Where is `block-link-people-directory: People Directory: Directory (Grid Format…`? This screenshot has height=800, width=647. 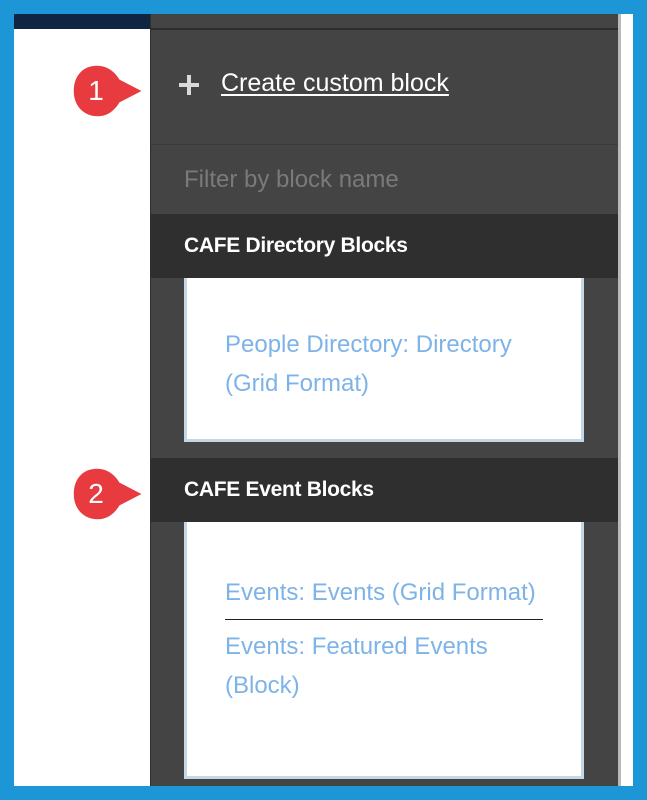
block-link-people-directory: People Directory: Directory (Grid Format… is located at coordinates (384, 364).